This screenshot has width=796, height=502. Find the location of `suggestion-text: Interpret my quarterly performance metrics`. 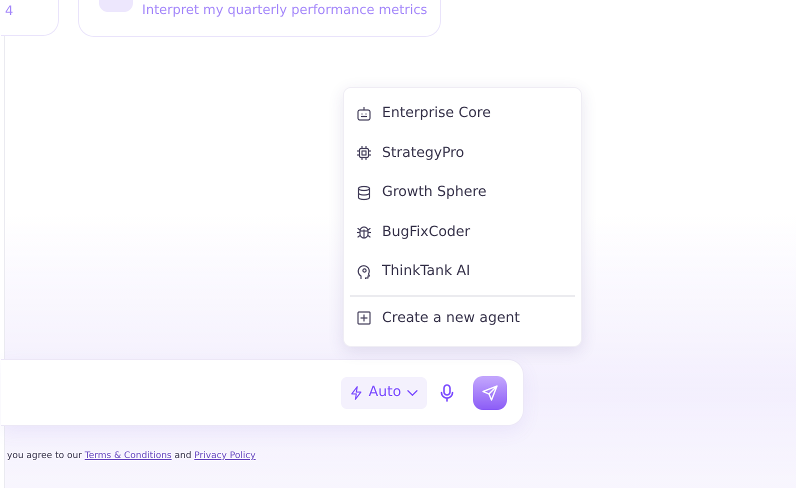

suggestion-text: Interpret my quarterly performance metrics is located at coordinates (285, 11).